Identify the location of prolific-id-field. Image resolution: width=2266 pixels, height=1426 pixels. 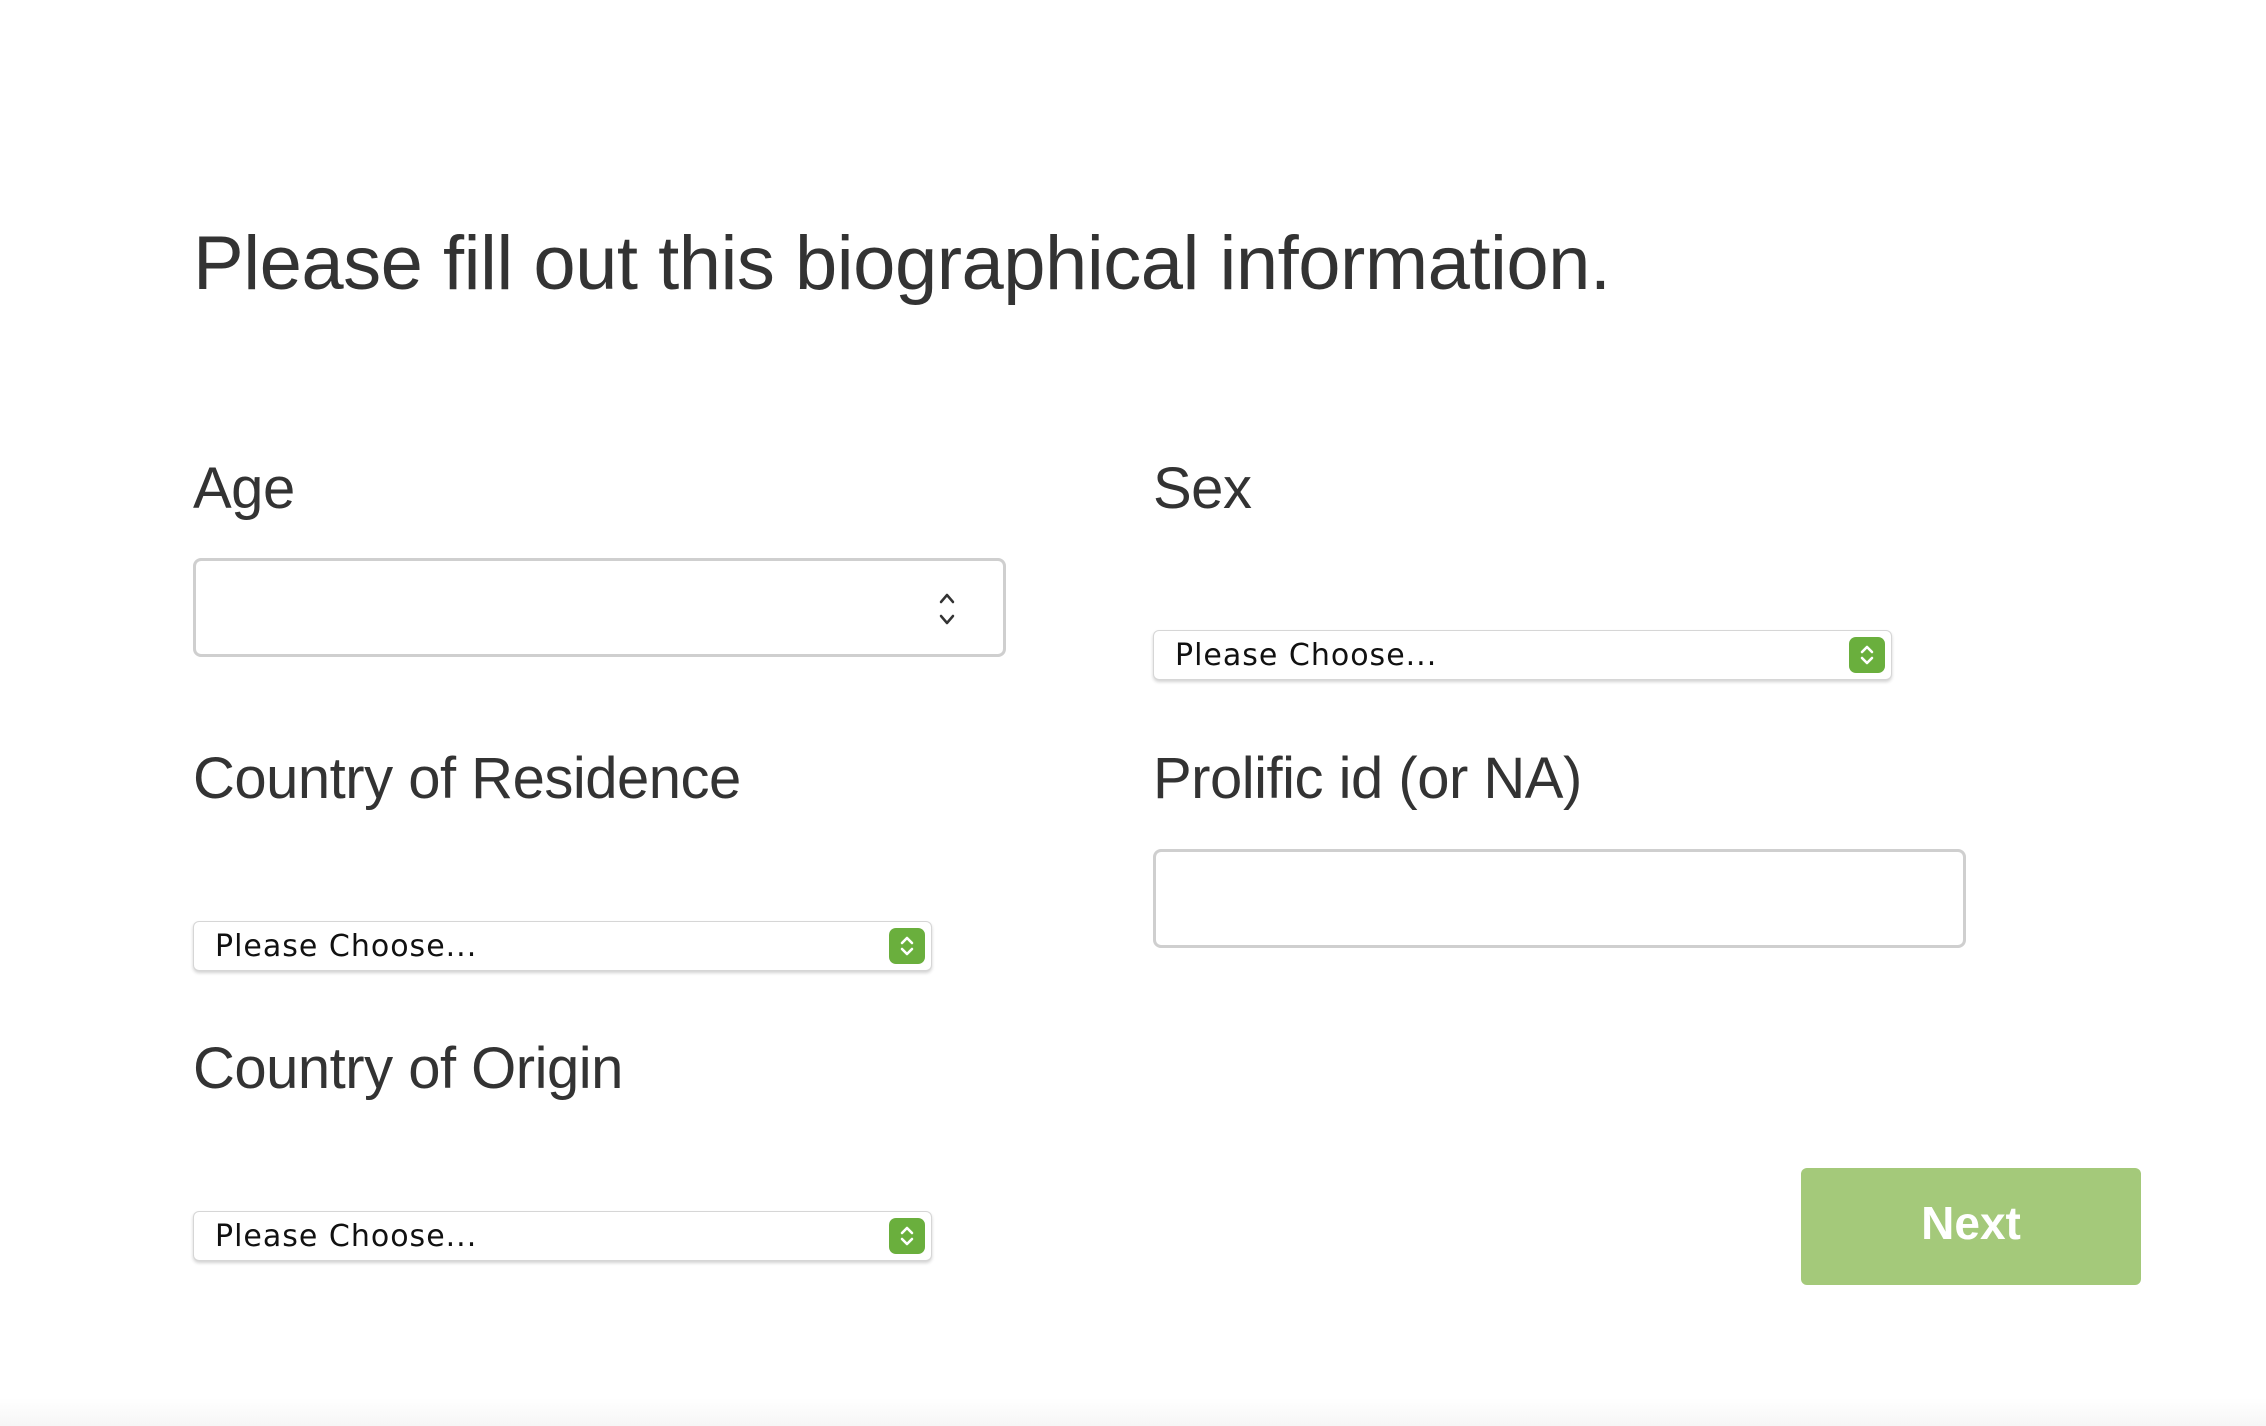
(1559, 898).